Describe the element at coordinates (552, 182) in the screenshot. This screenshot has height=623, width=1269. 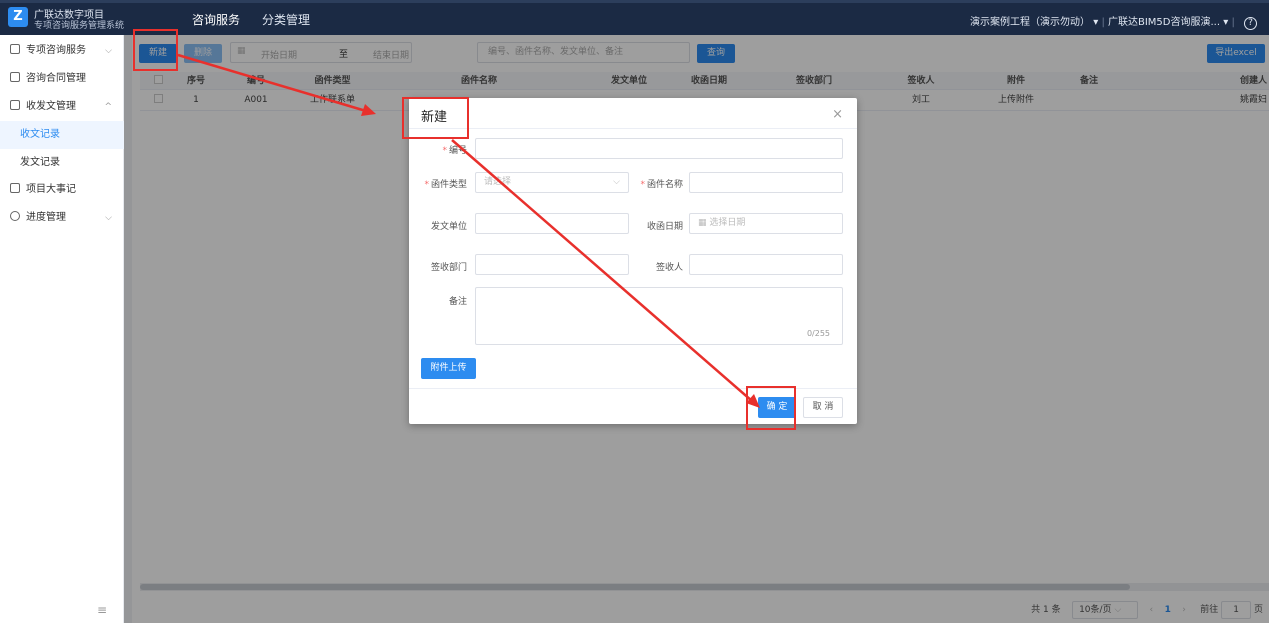
I see `type-select: 请选择 ⌵` at that location.